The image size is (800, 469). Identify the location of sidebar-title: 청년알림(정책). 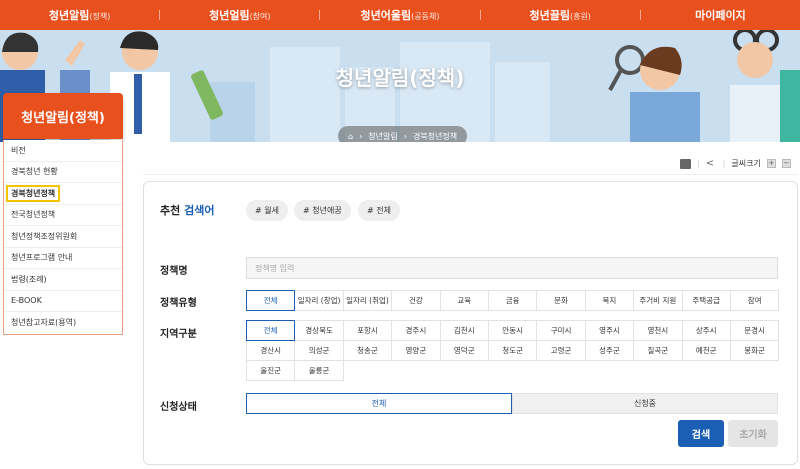
(63, 116).